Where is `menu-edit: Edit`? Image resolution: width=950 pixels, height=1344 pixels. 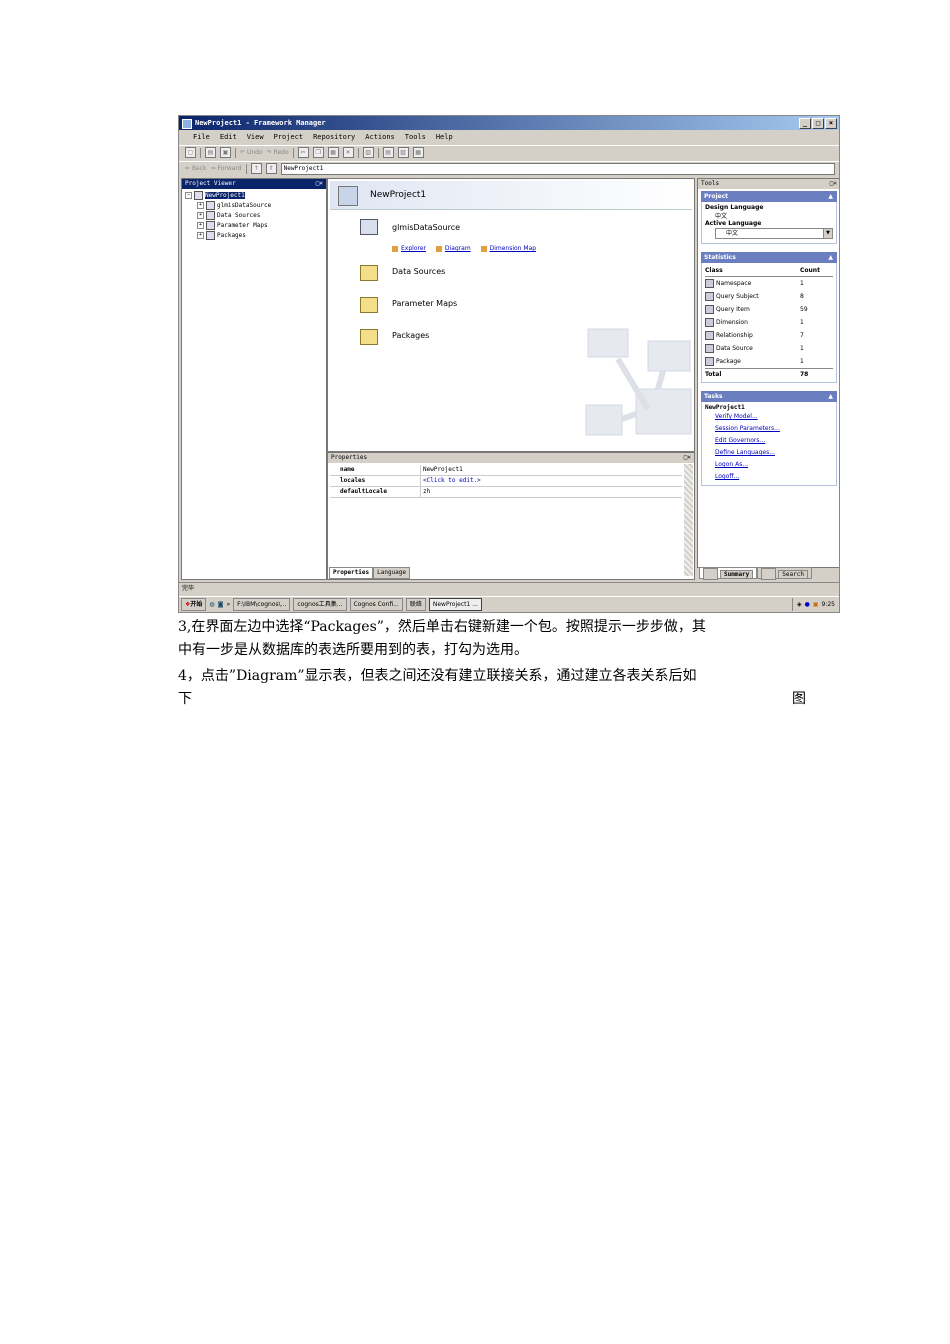 menu-edit: Edit is located at coordinates (228, 137).